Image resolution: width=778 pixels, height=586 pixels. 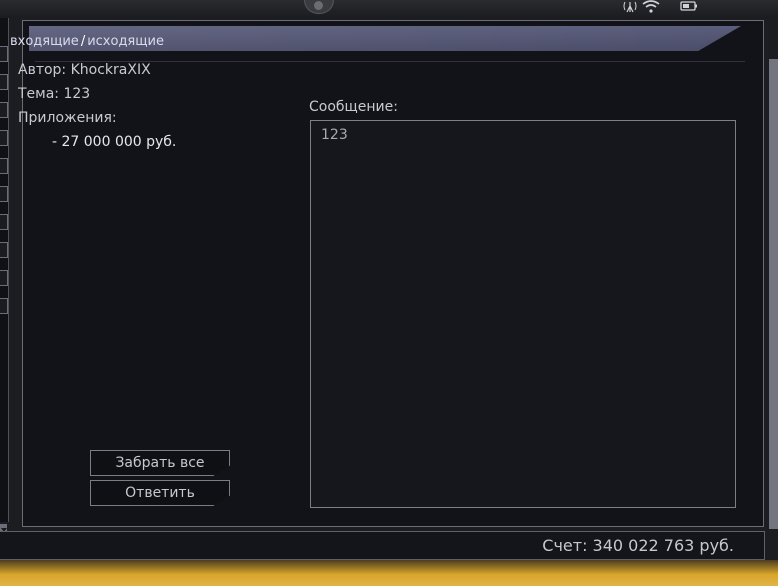 I want to click on tab-incoming: входящие, so click(x=44, y=41).